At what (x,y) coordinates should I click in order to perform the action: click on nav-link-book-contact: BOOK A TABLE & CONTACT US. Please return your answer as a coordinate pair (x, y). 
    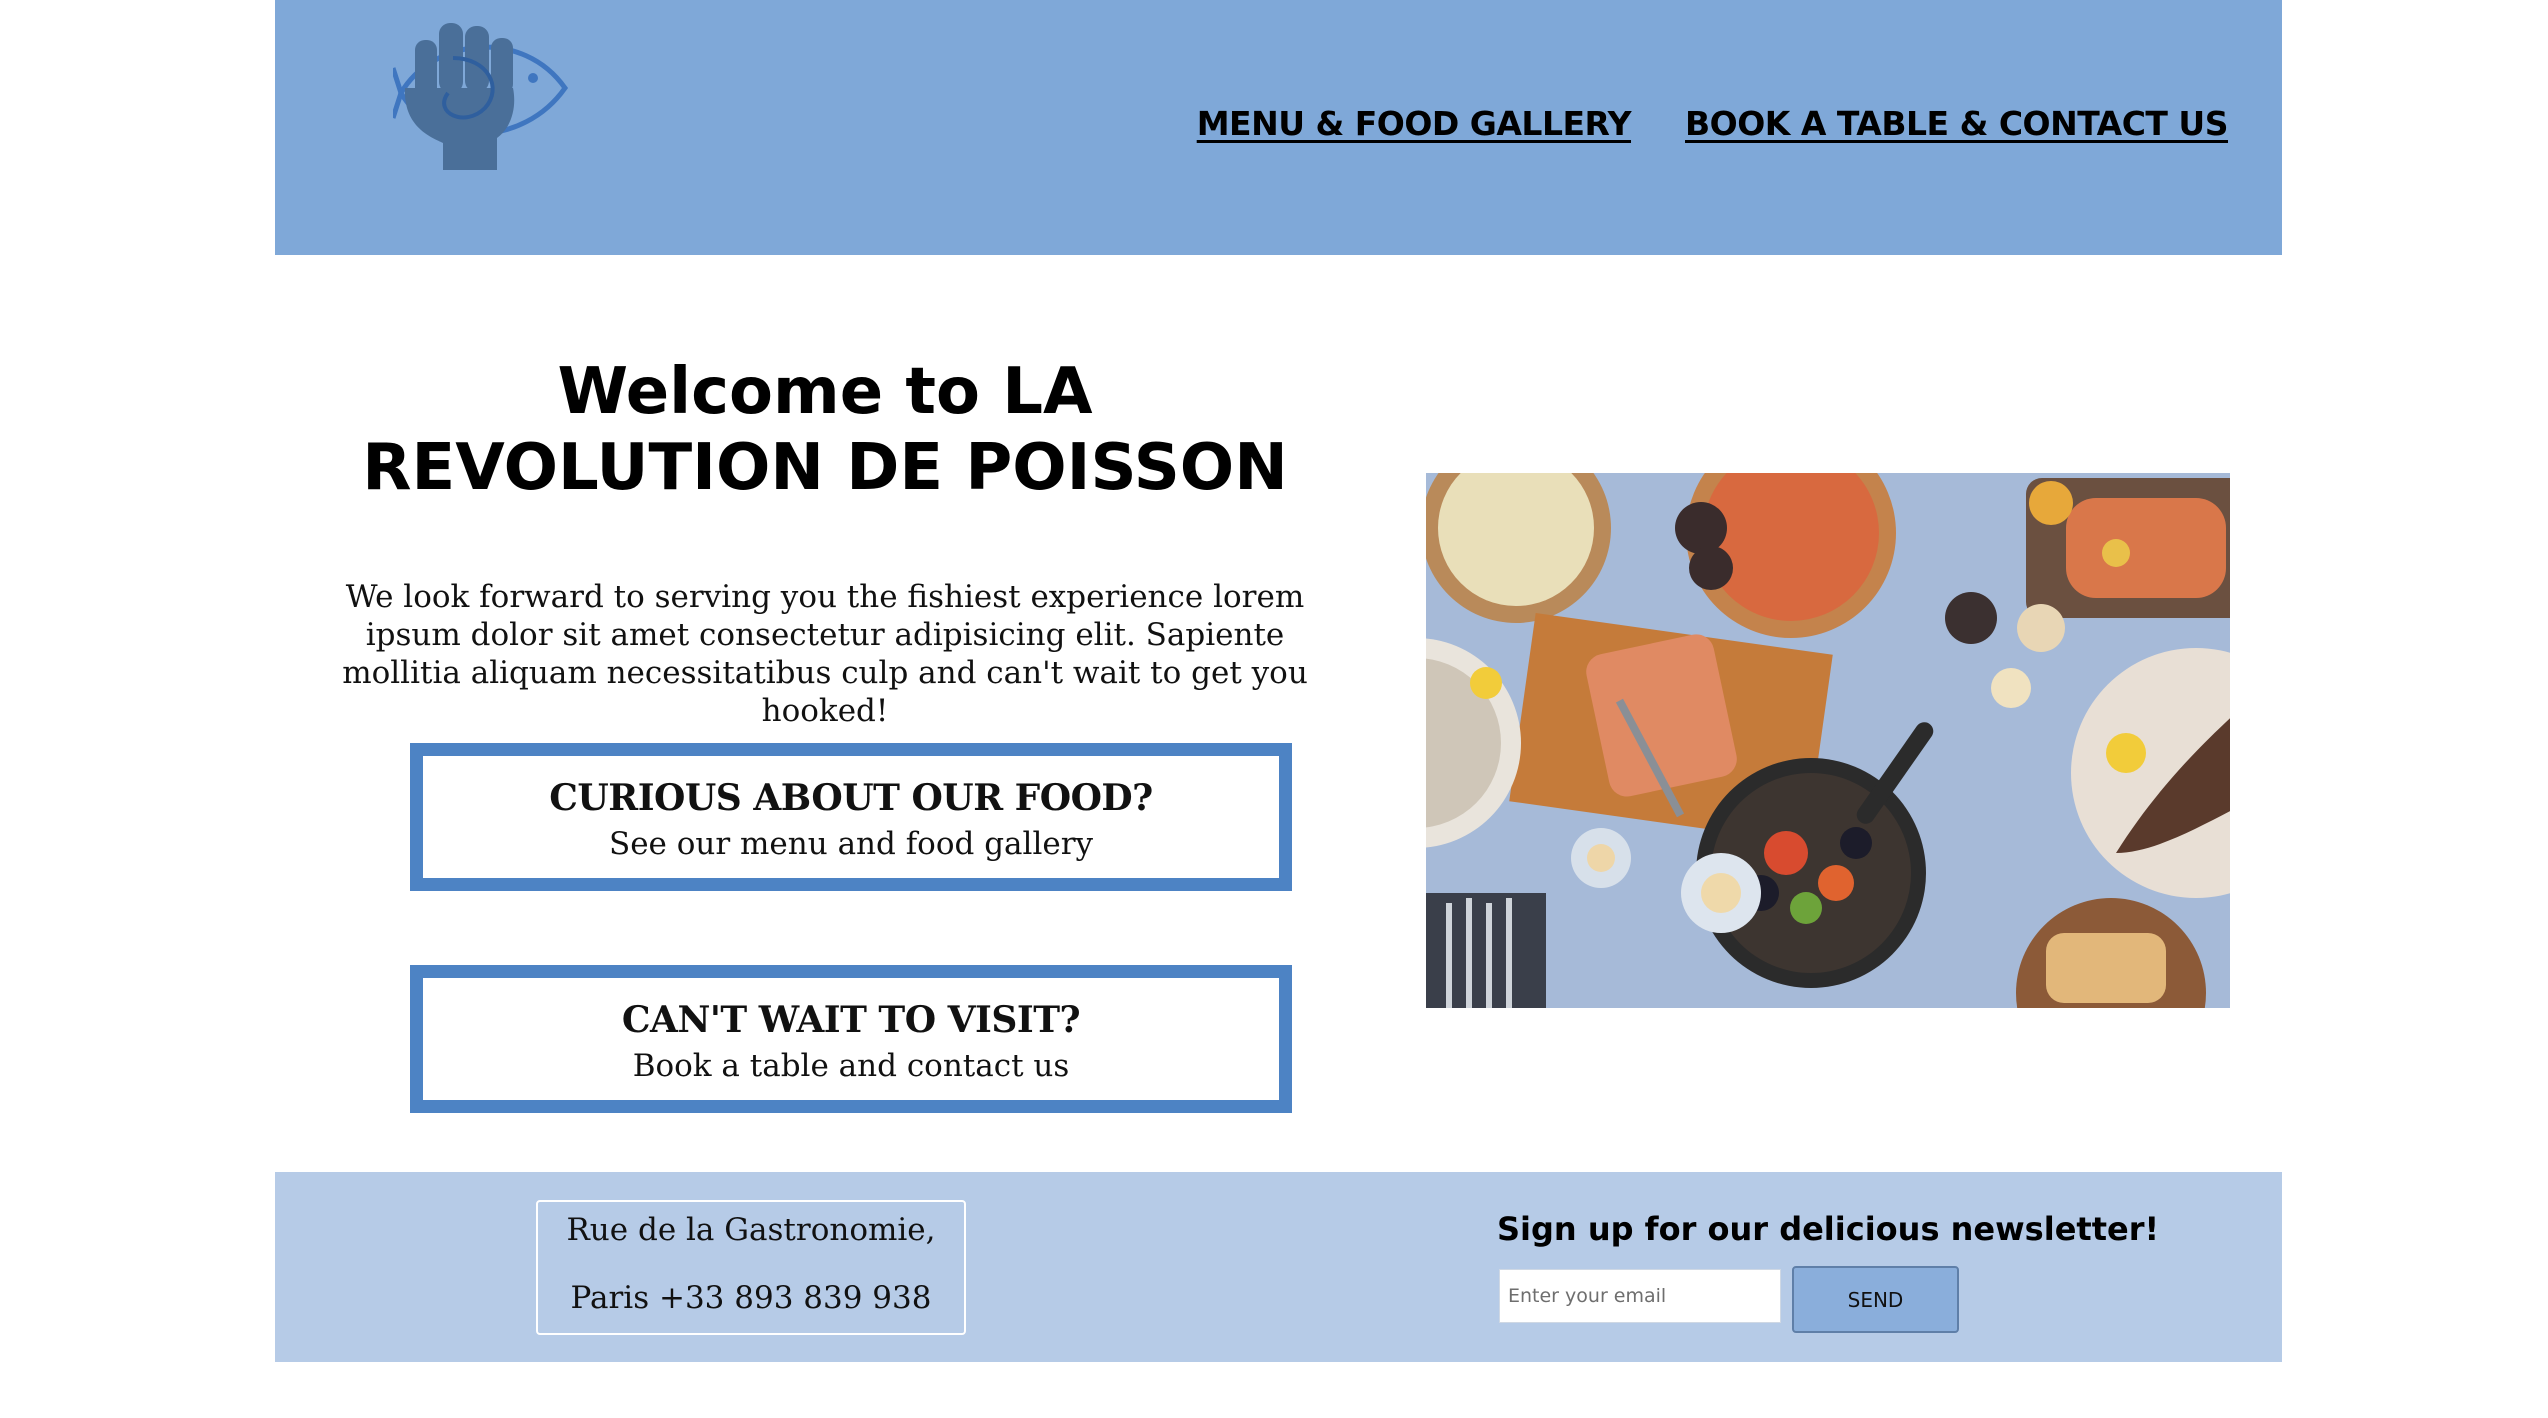
    Looking at the image, I should click on (1956, 123).